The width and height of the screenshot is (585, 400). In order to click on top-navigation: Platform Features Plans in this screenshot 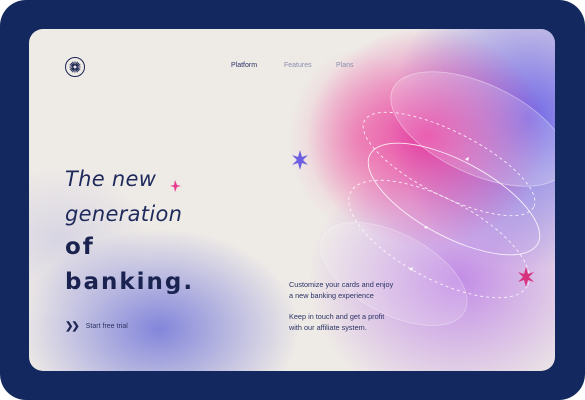, I will do `click(292, 69)`.